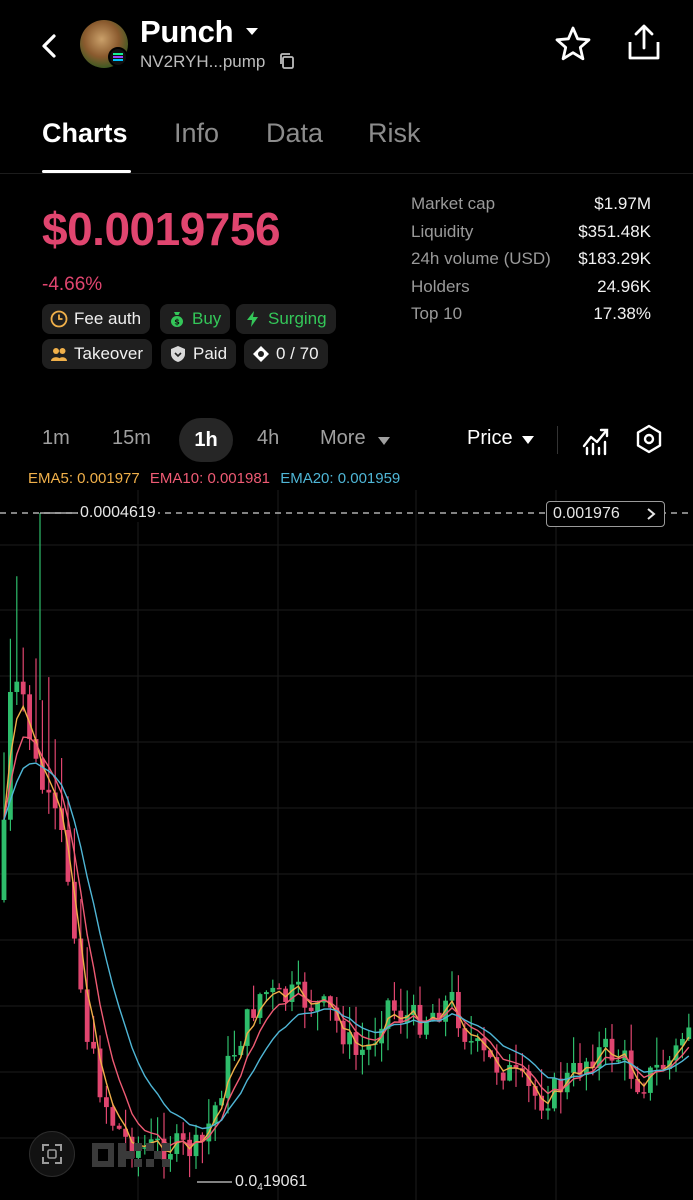 This screenshot has width=693, height=1200. What do you see at coordinates (178, 354) in the screenshot?
I see `shield-icon` at bounding box center [178, 354].